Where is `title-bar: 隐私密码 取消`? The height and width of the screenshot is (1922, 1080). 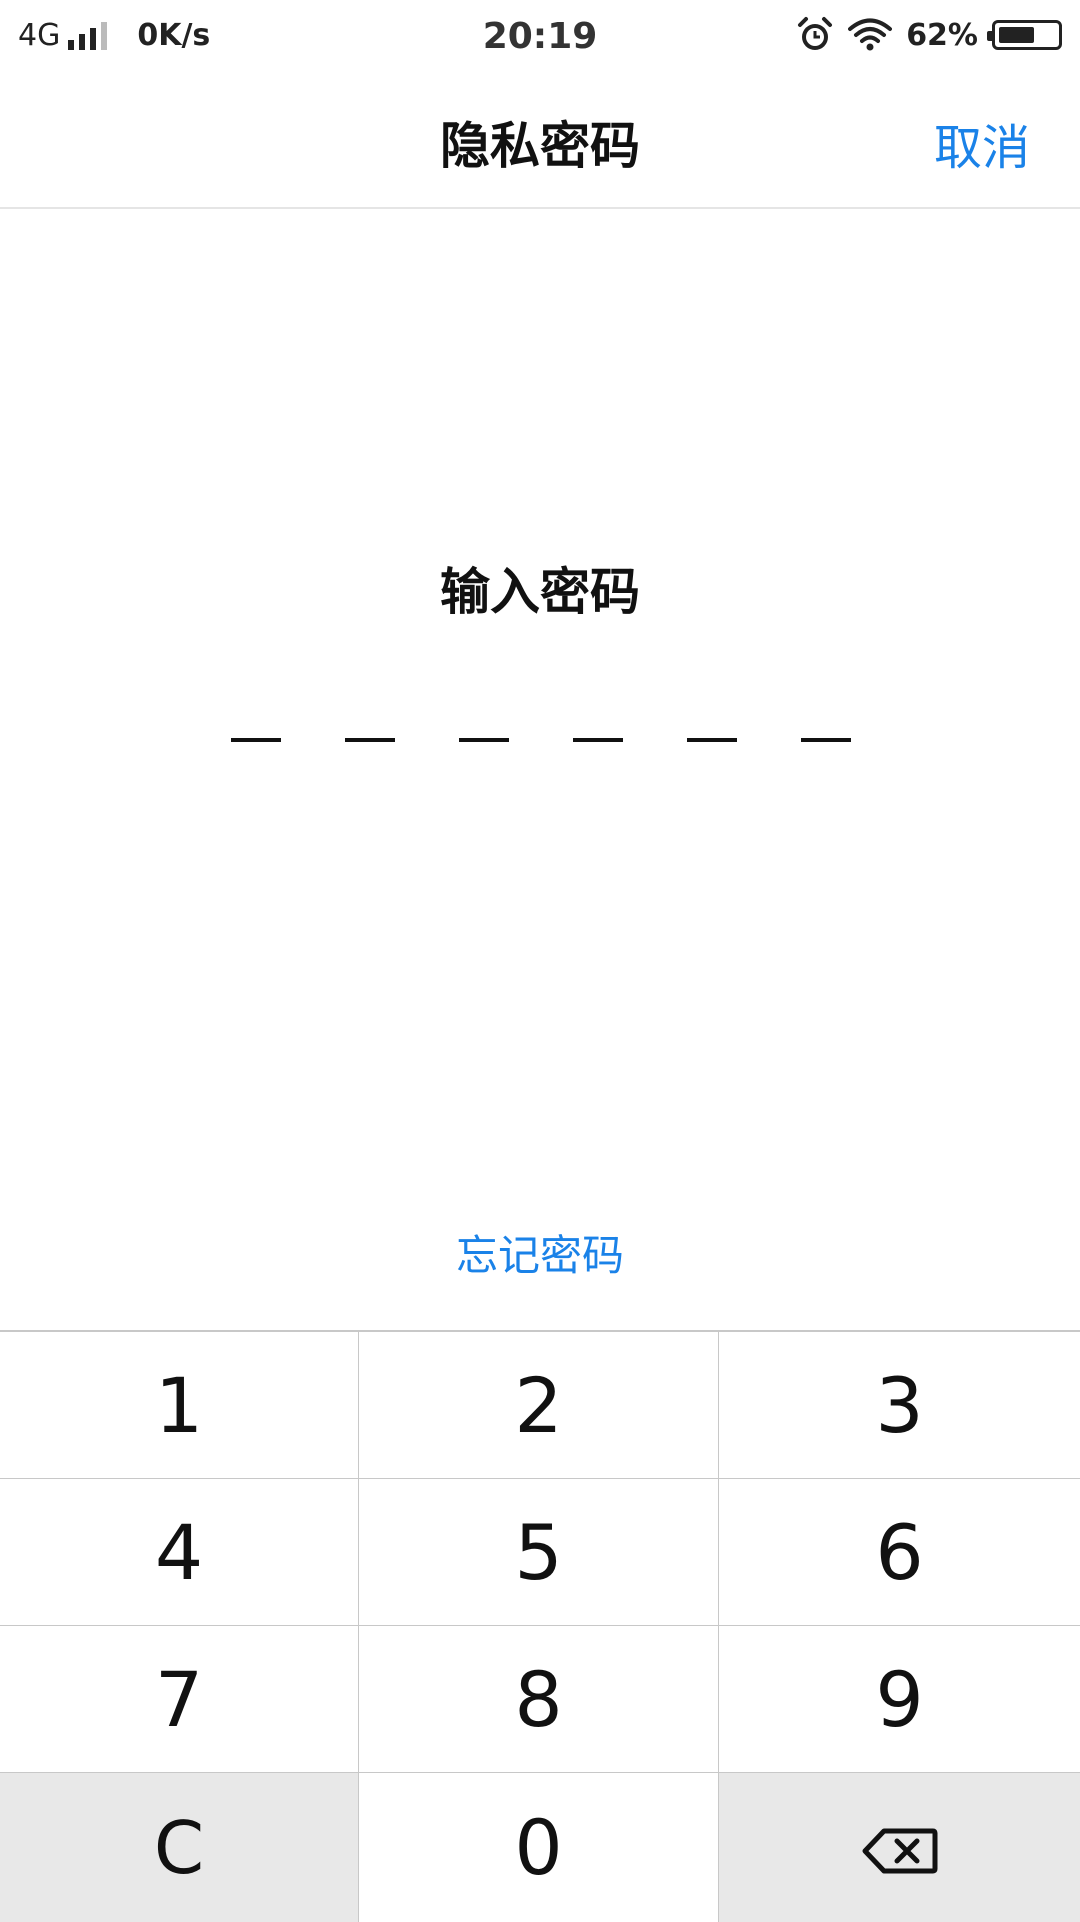
title-bar: 隐私密码 取消 is located at coordinates (540, 142).